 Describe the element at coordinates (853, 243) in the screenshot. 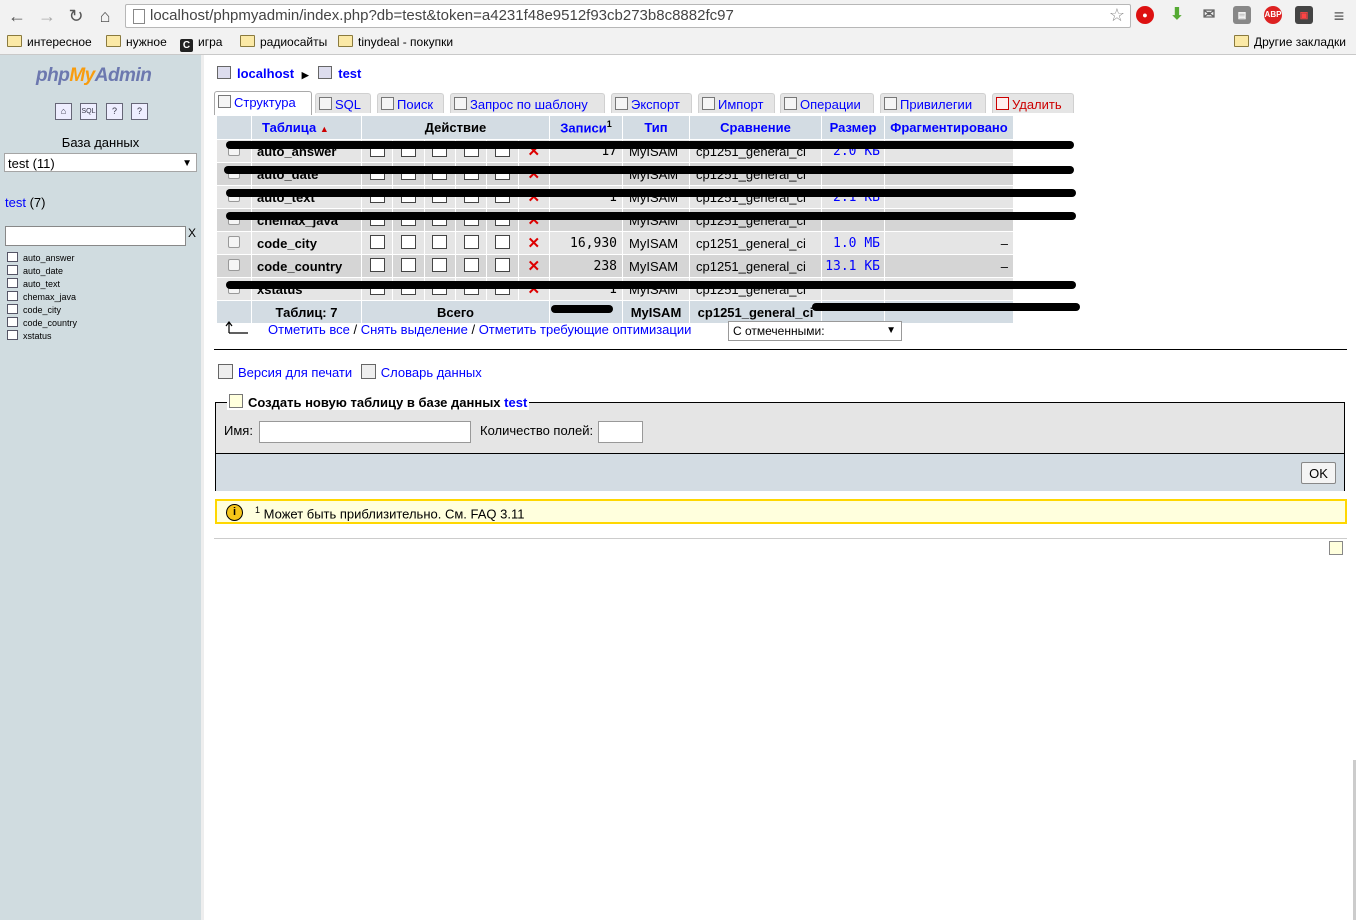

I see `size-cell: 1.0 МБ` at that location.